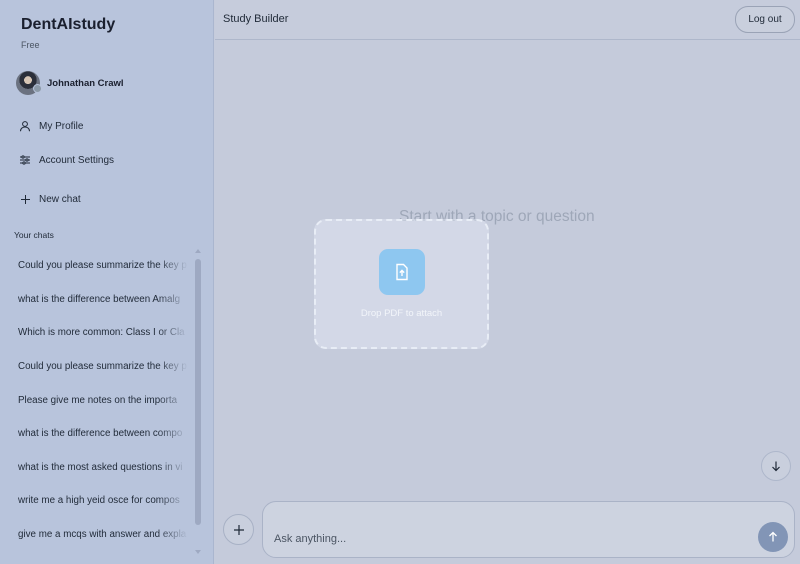  What do you see at coordinates (29, 83) in the screenshot?
I see `avatar` at bounding box center [29, 83].